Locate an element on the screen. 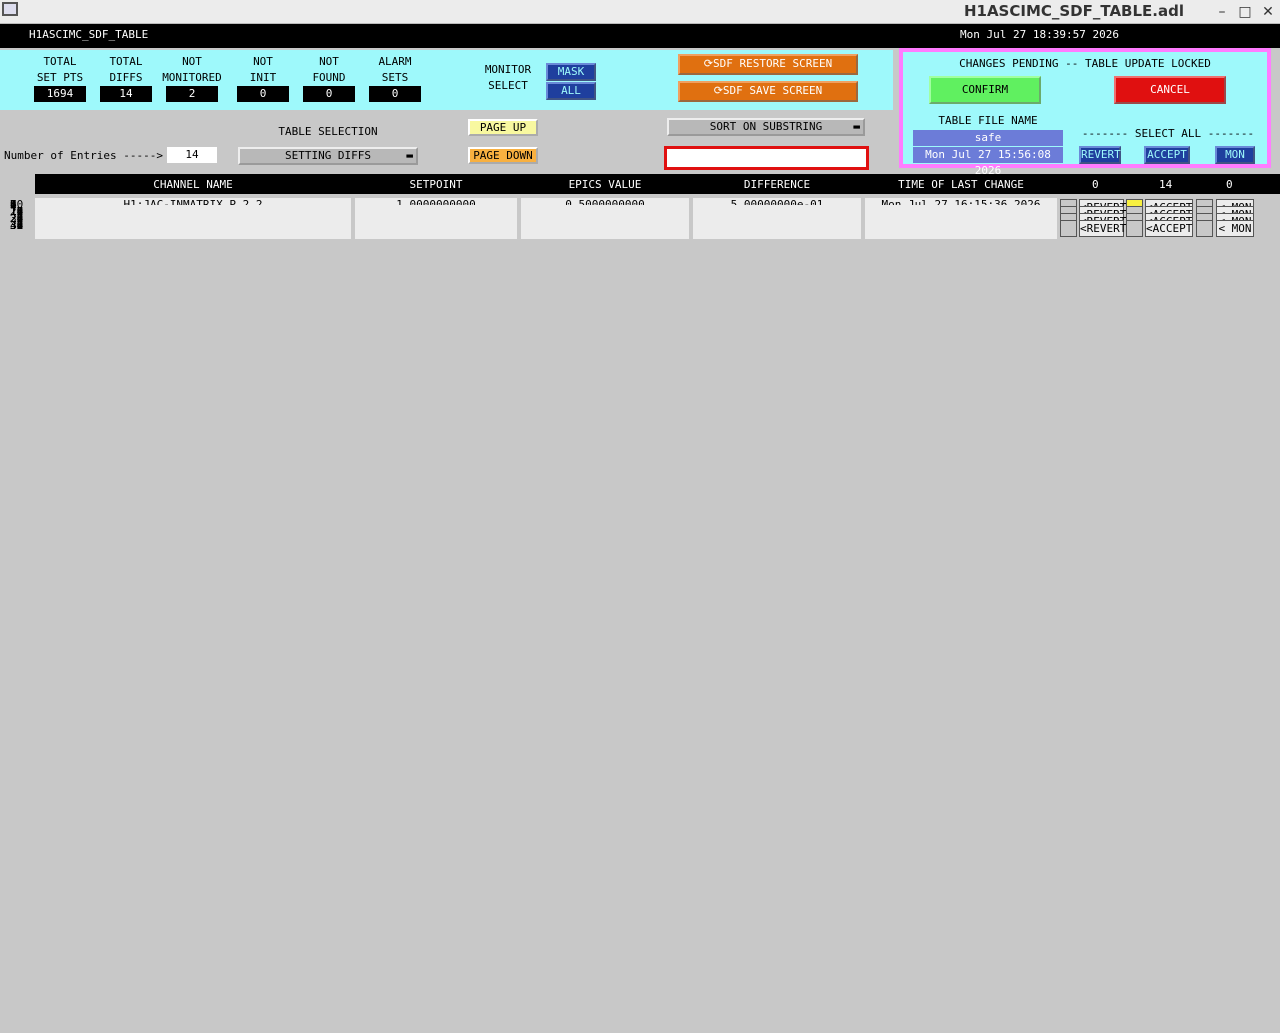 The image size is (1280, 1033). col-channel-header: CHANNEL NAME is located at coordinates (193, 184).